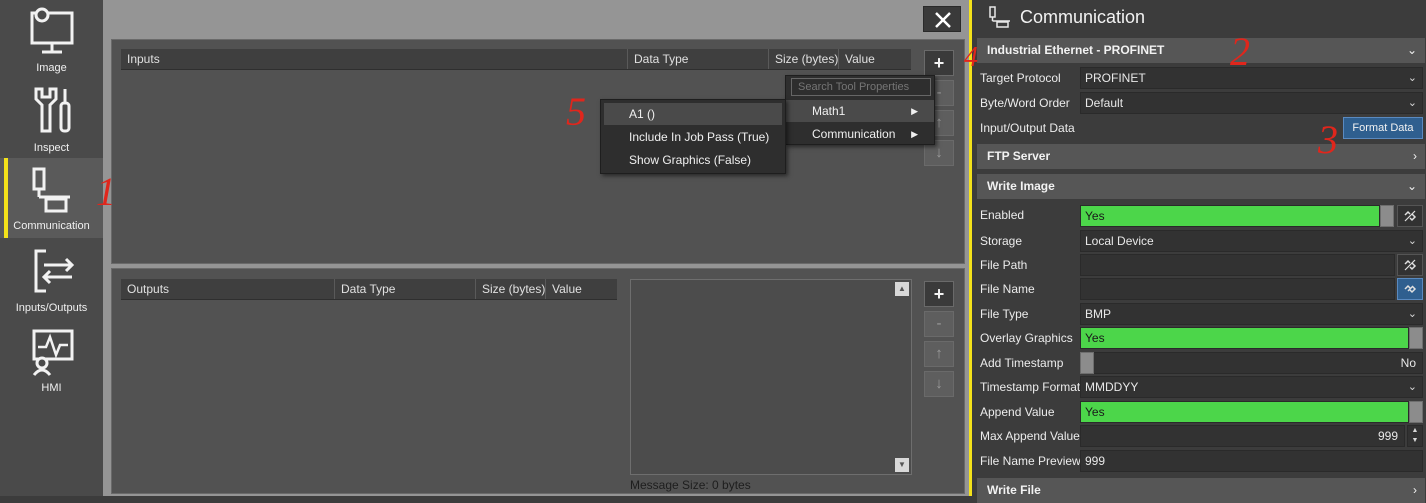 Image resolution: width=1426 pixels, height=503 pixels. I want to click on nav-item-inspect: Inspect, so click(51, 120).